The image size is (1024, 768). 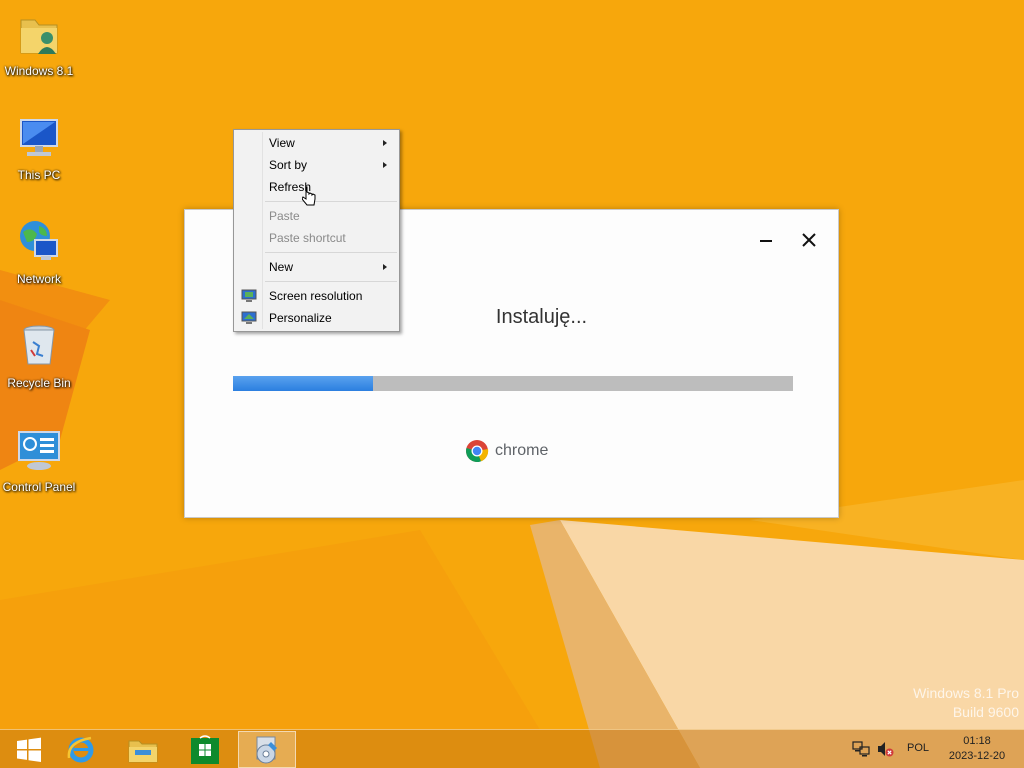 I want to click on watermark-build: Build 9600, so click(x=985, y=712).